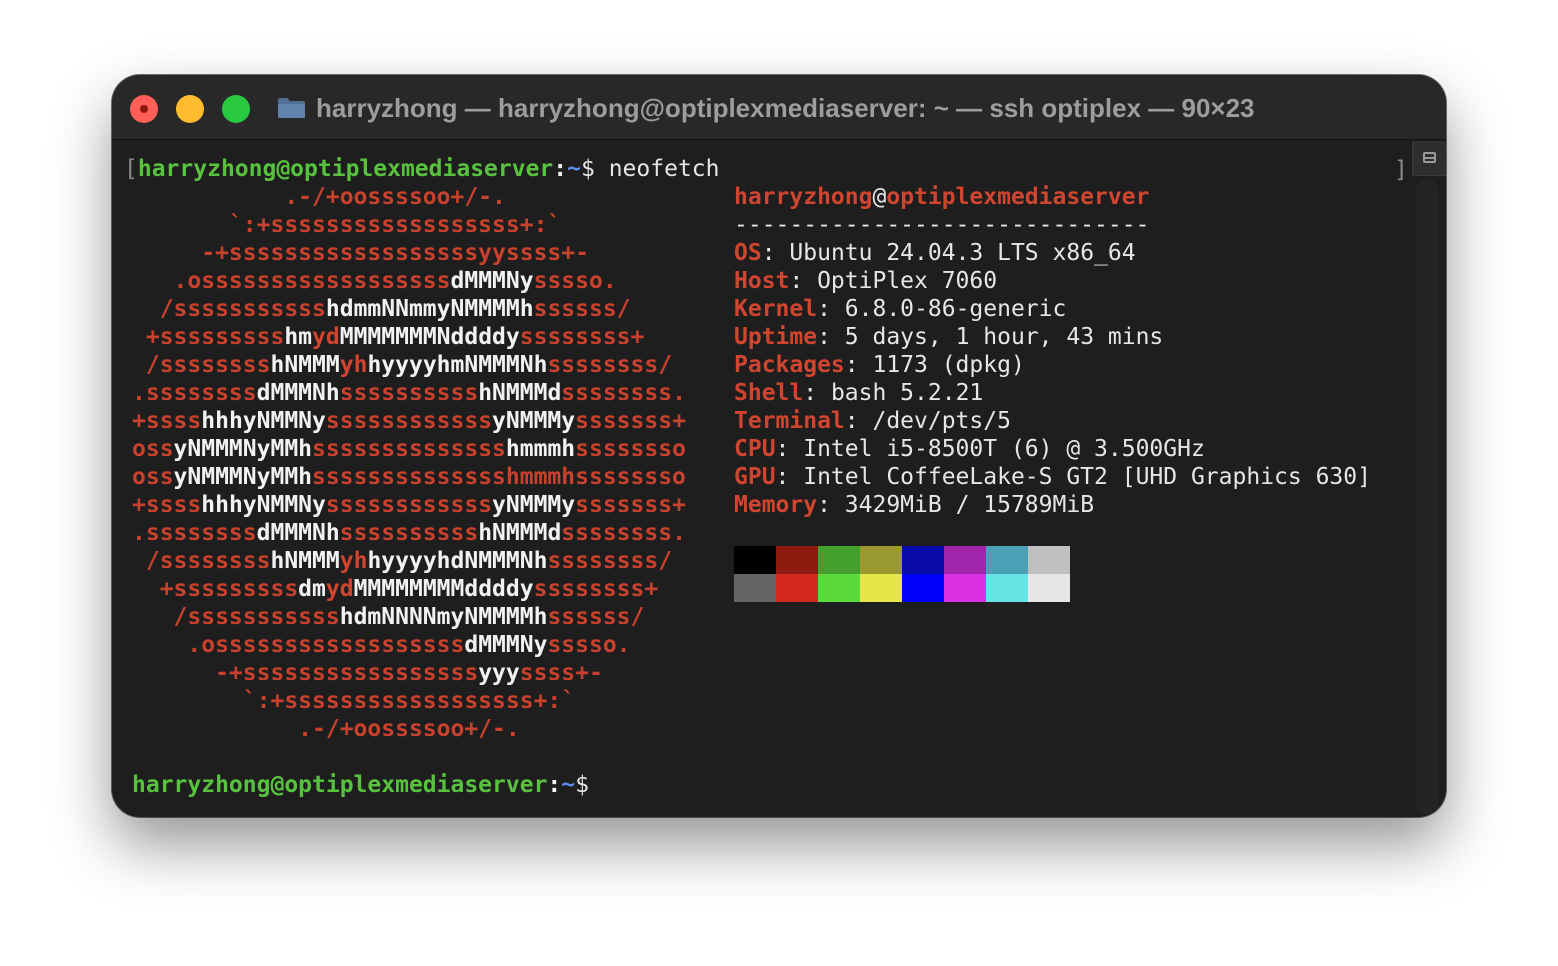  I want to click on logo-segment: sssssss+, so click(630, 421).